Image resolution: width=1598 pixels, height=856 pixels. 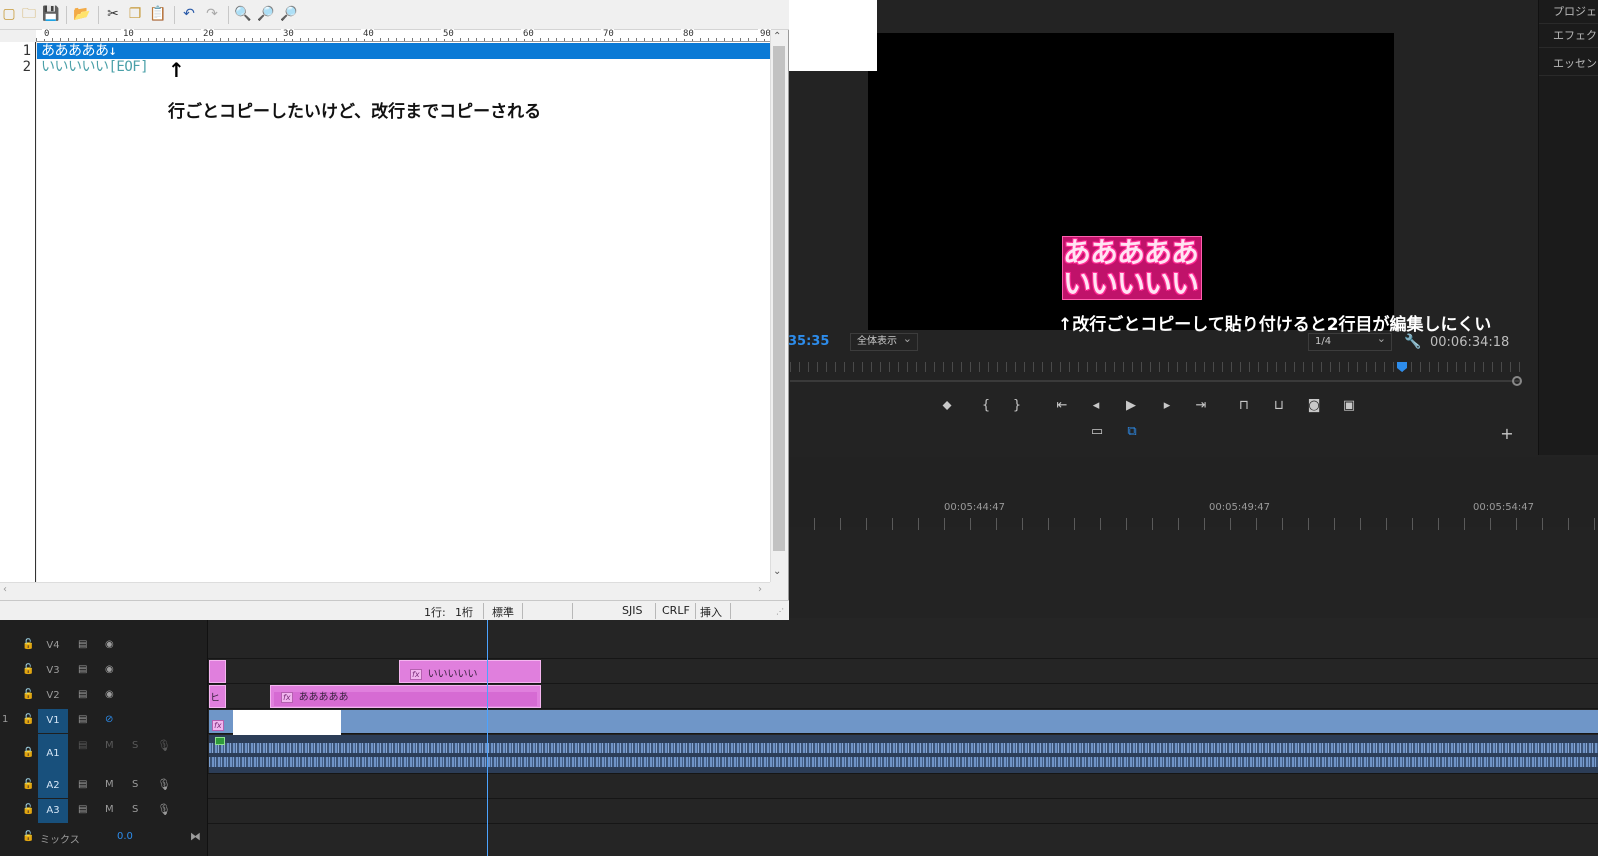 What do you see at coordinates (1132, 432) in the screenshot?
I see `vr-toggle-icon: ⧉` at bounding box center [1132, 432].